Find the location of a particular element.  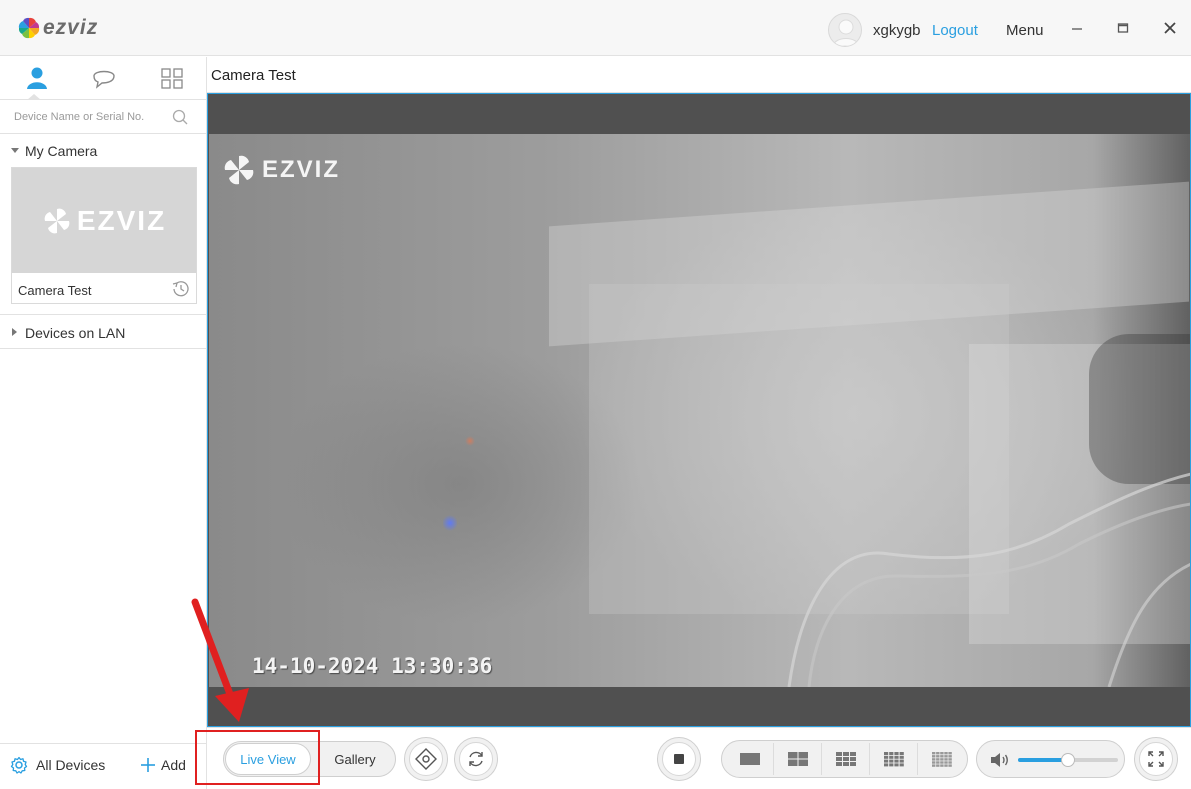

group-devices-on-lan: Devices on LAN is located at coordinates (103, 333).